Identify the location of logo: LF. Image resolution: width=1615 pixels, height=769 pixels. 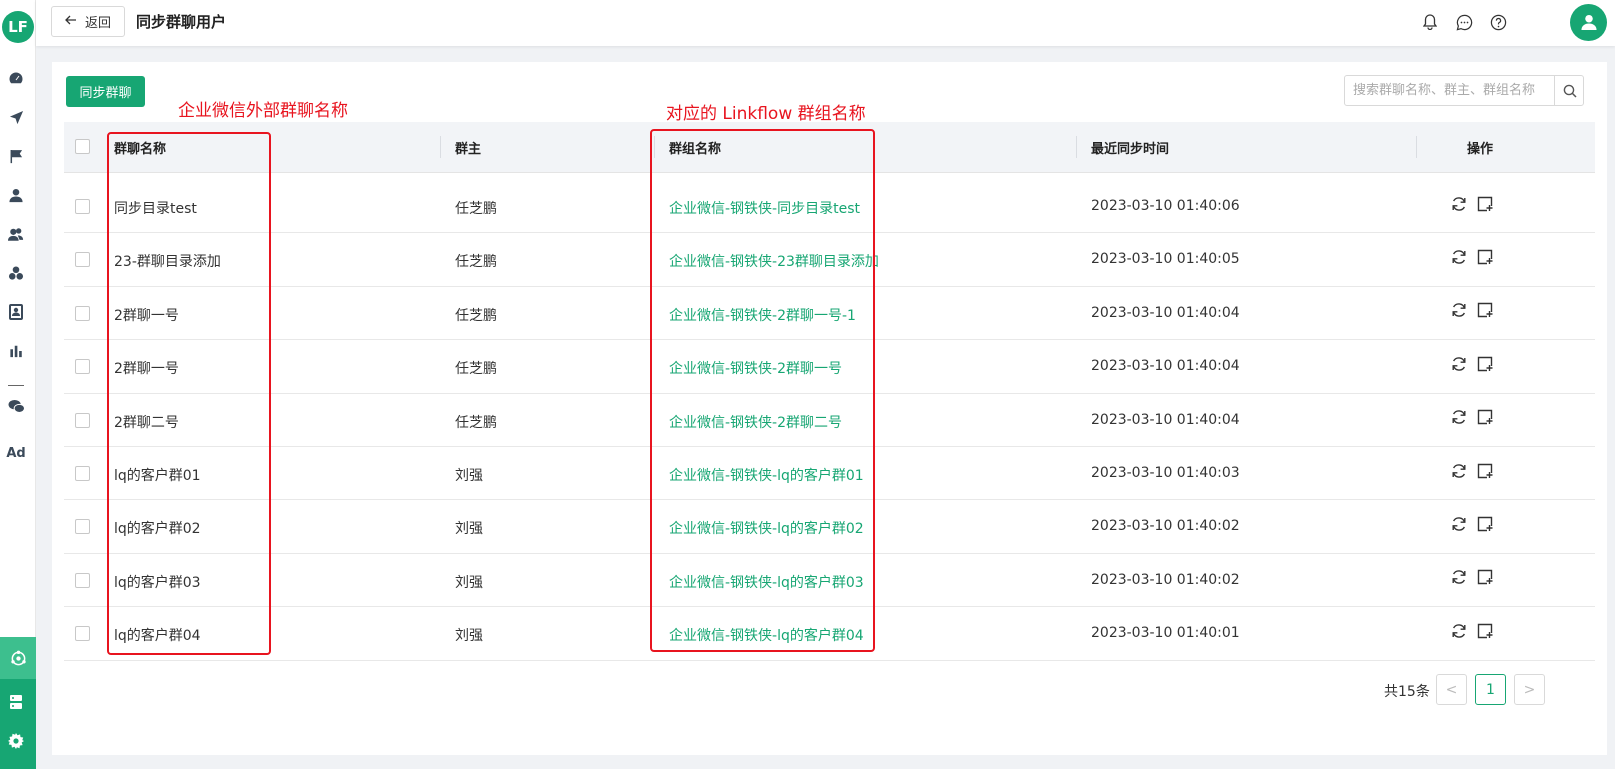
(18, 27).